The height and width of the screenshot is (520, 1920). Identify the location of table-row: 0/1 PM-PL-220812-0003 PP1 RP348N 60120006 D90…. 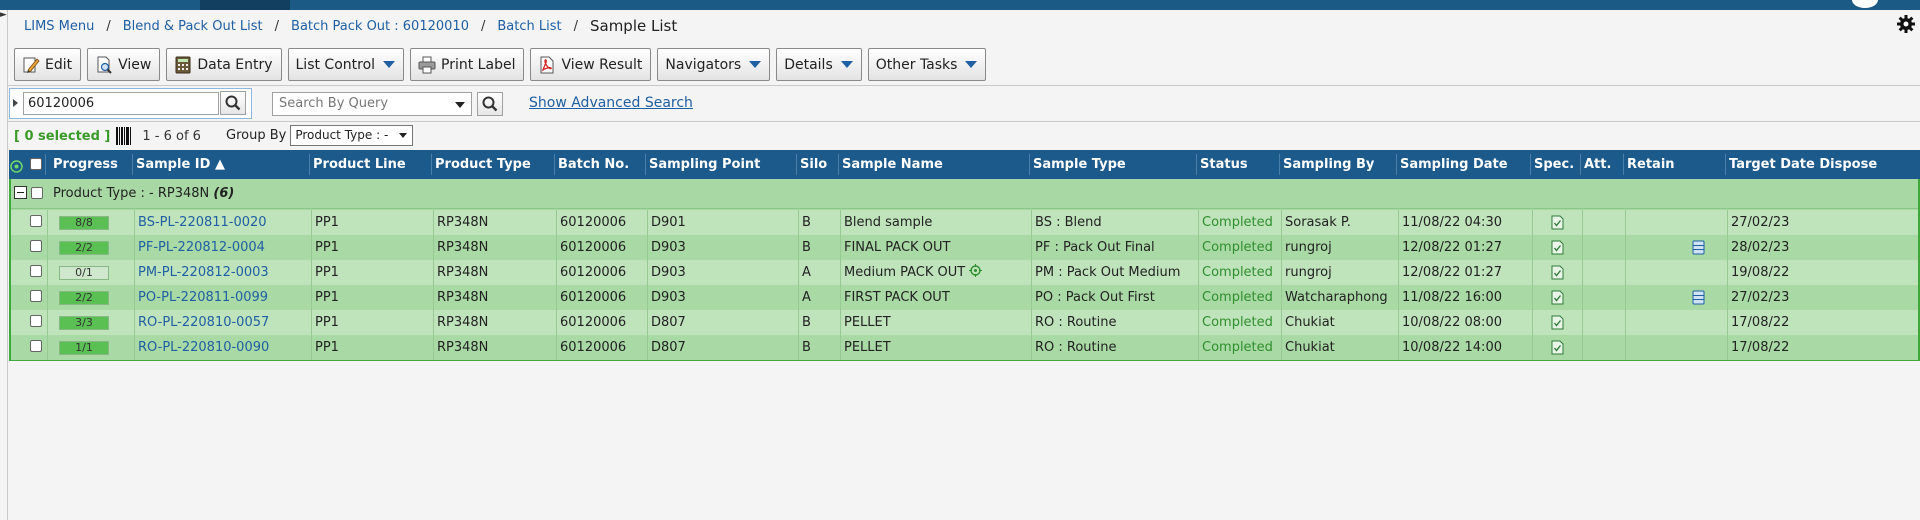
(964, 272).